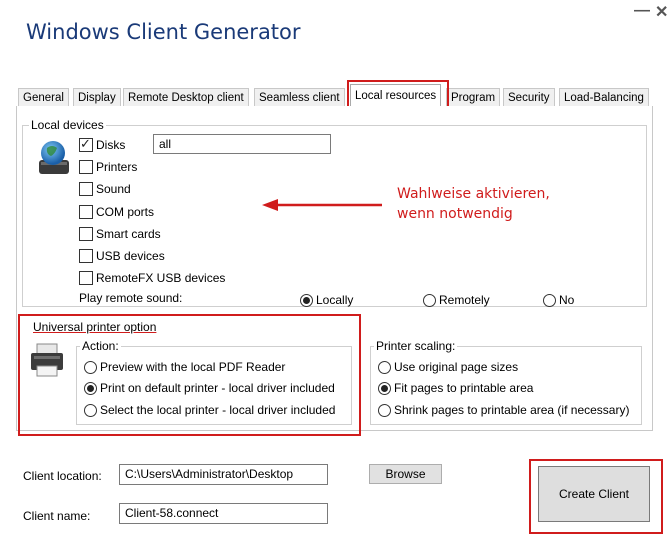  Describe the element at coordinates (299, 97) in the screenshot. I see `tab-seamless-client: Seamless client` at that location.